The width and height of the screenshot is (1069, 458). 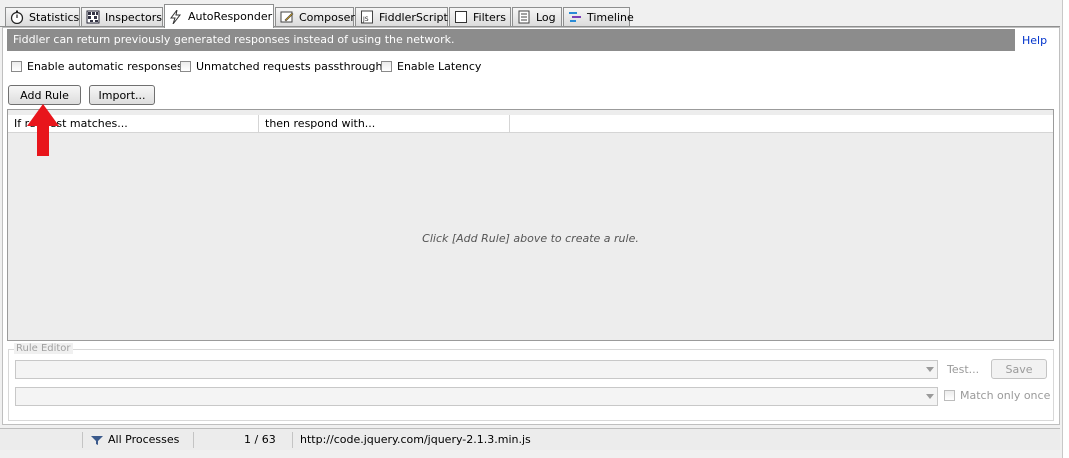 What do you see at coordinates (289, 66) in the screenshot?
I see `checkbox-label: Unmatched requests passthrough` at bounding box center [289, 66].